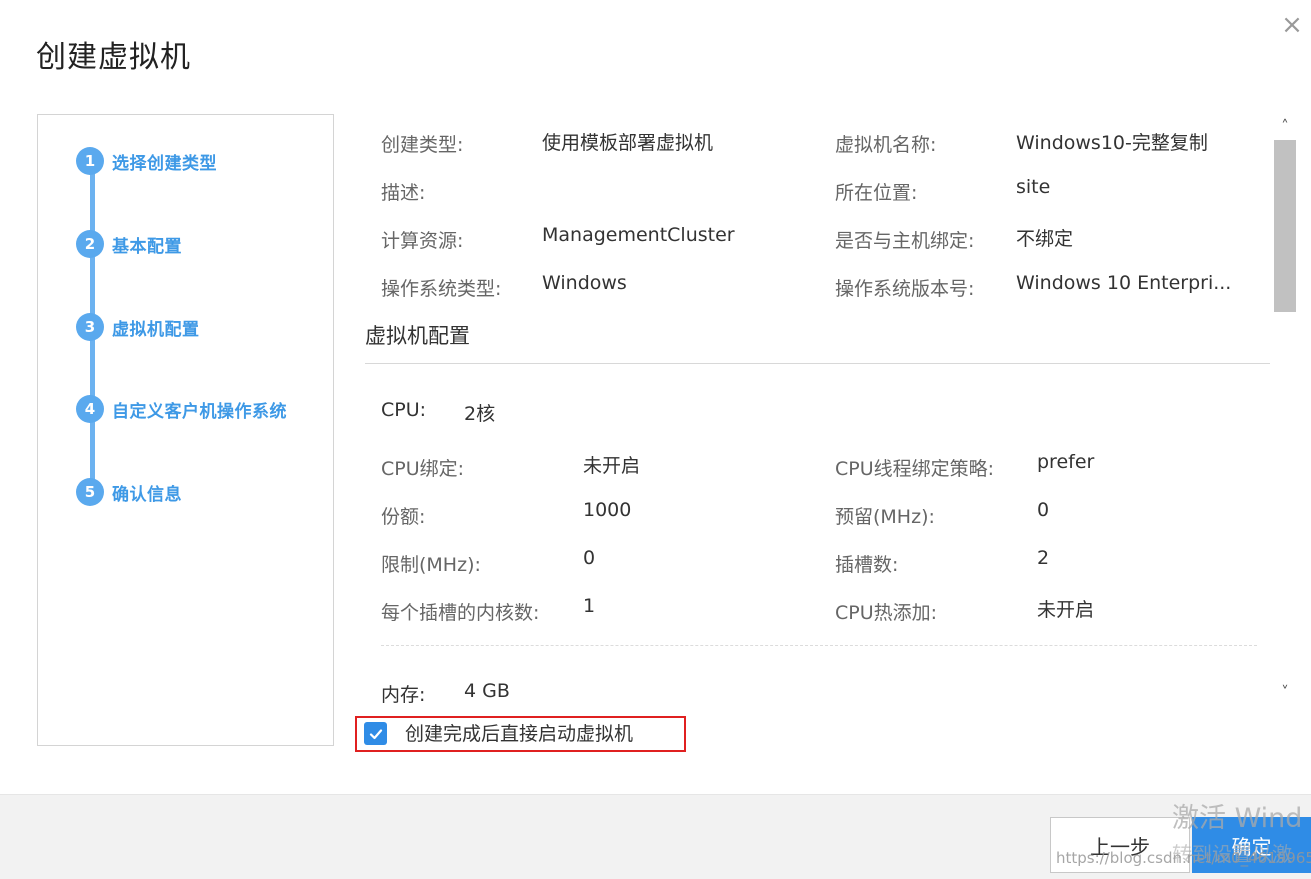  I want to click on start-after-create-checkbox, so click(375, 733).